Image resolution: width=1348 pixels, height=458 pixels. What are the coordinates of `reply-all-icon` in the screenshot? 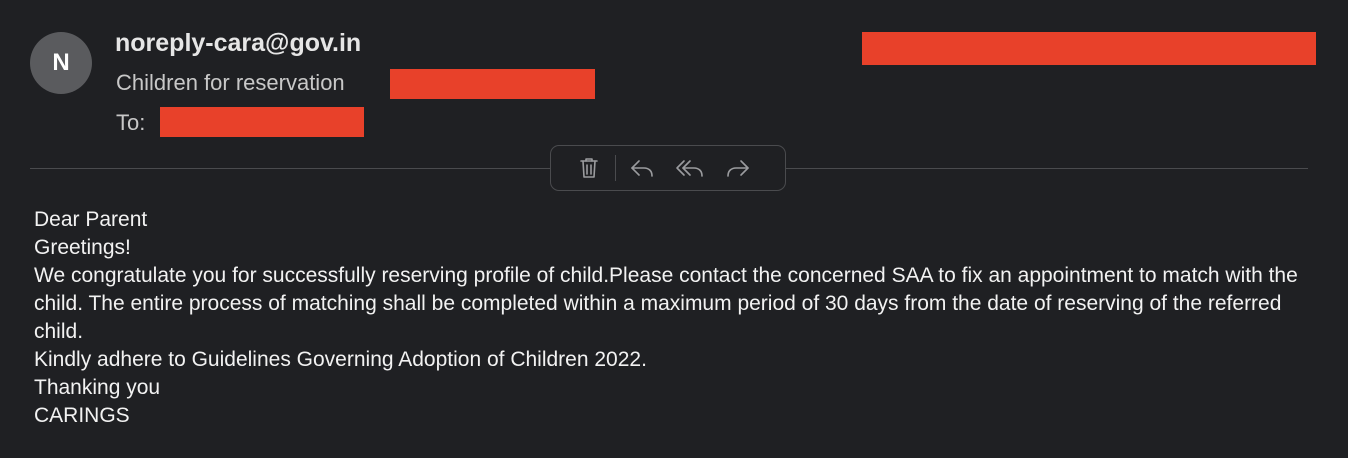 It's located at (689, 168).